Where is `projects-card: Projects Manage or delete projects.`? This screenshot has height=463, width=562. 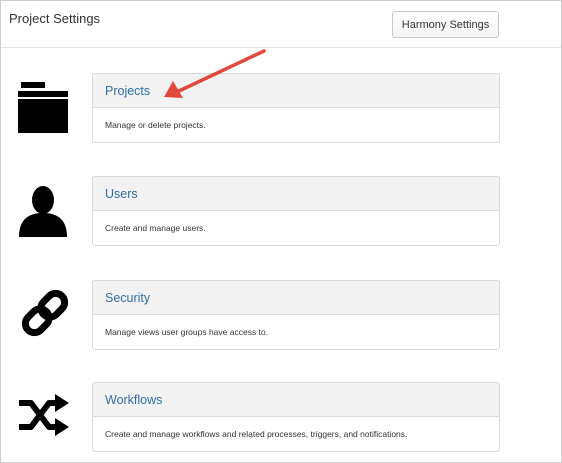 projects-card: Projects Manage or delete projects. is located at coordinates (296, 108).